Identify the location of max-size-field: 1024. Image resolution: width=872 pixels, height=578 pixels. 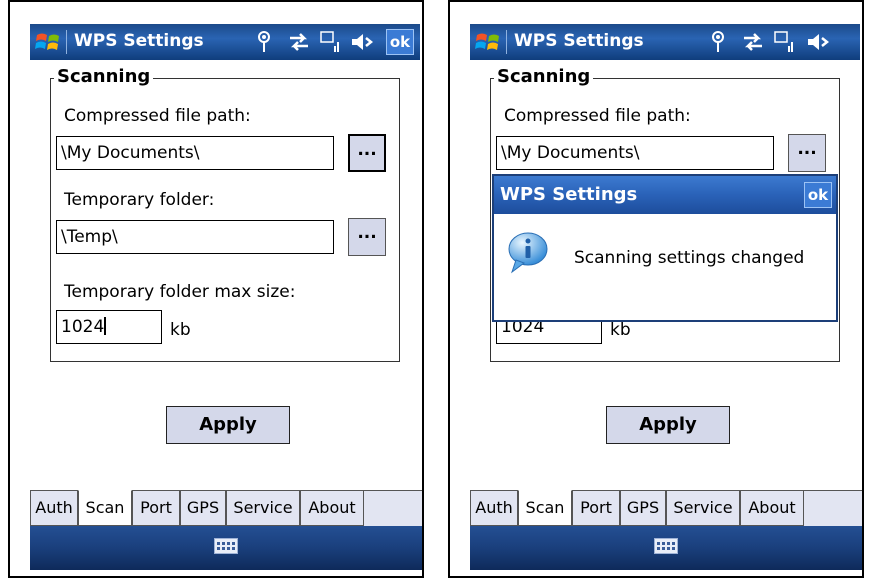
(109, 327).